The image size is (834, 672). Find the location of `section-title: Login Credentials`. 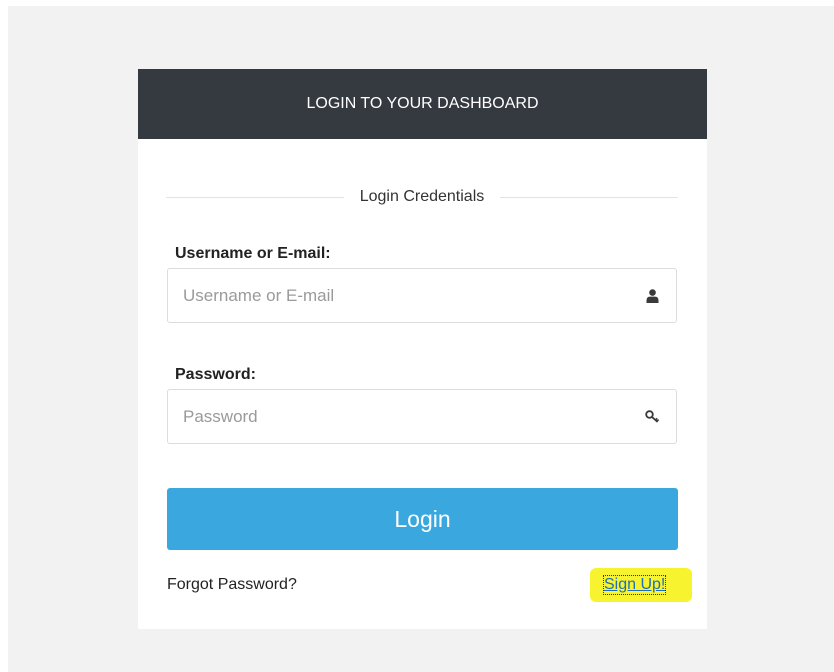

section-title: Login Credentials is located at coordinates (422, 196).